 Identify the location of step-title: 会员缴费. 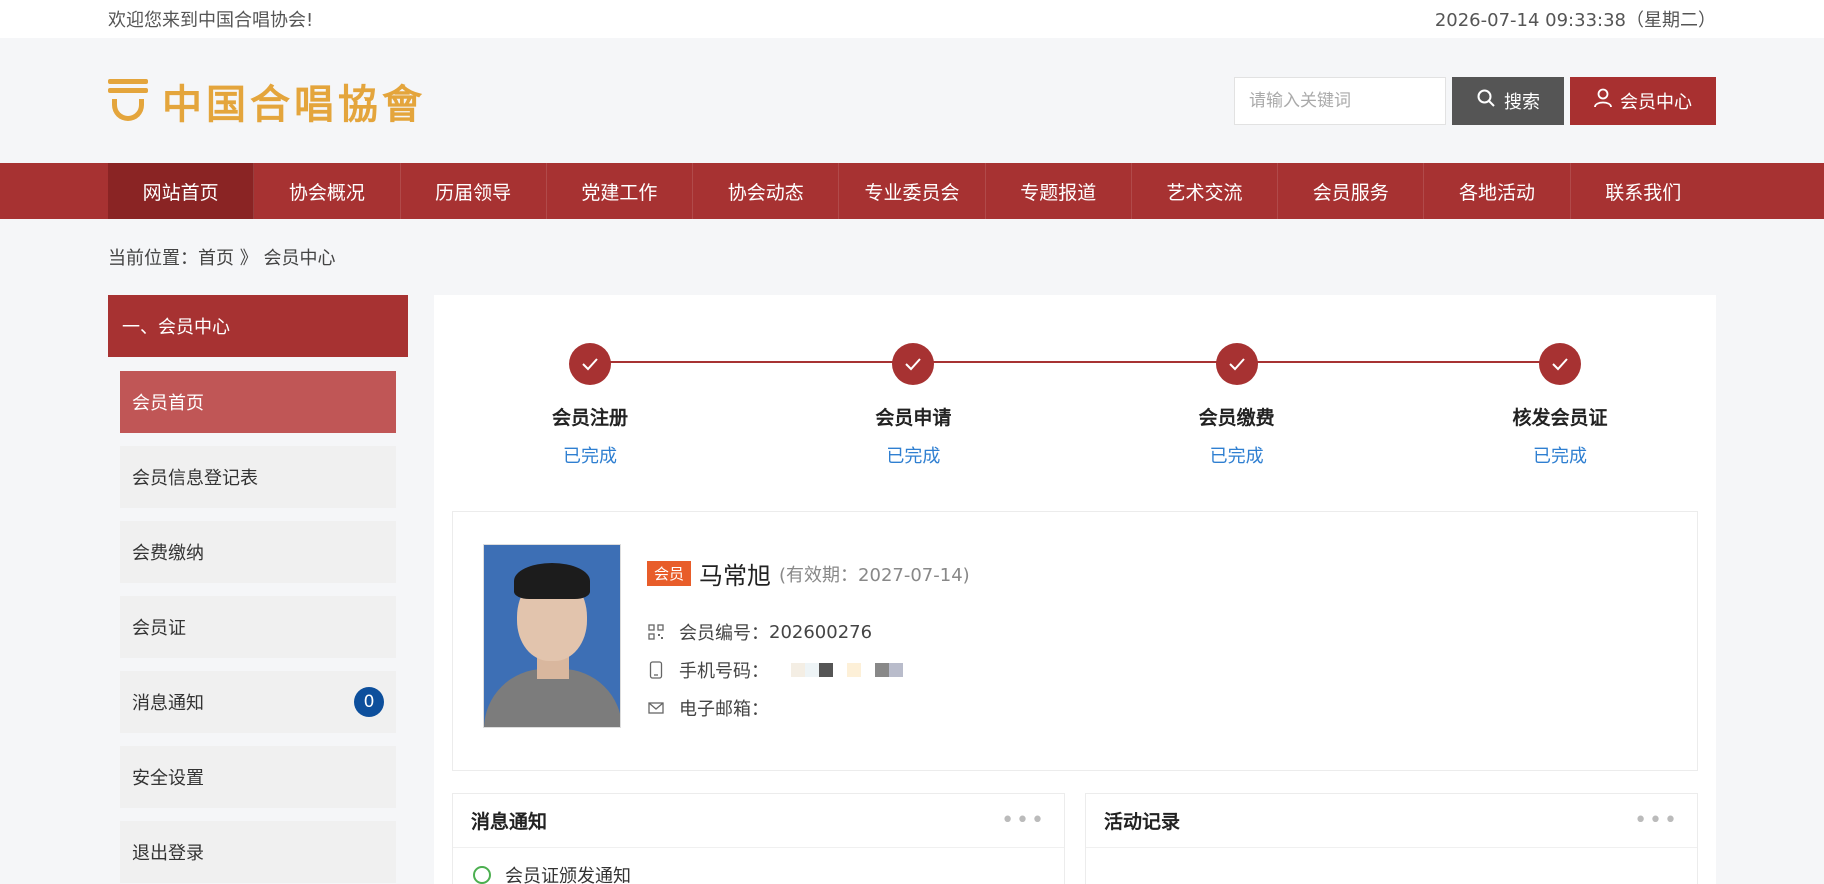
(1236, 418).